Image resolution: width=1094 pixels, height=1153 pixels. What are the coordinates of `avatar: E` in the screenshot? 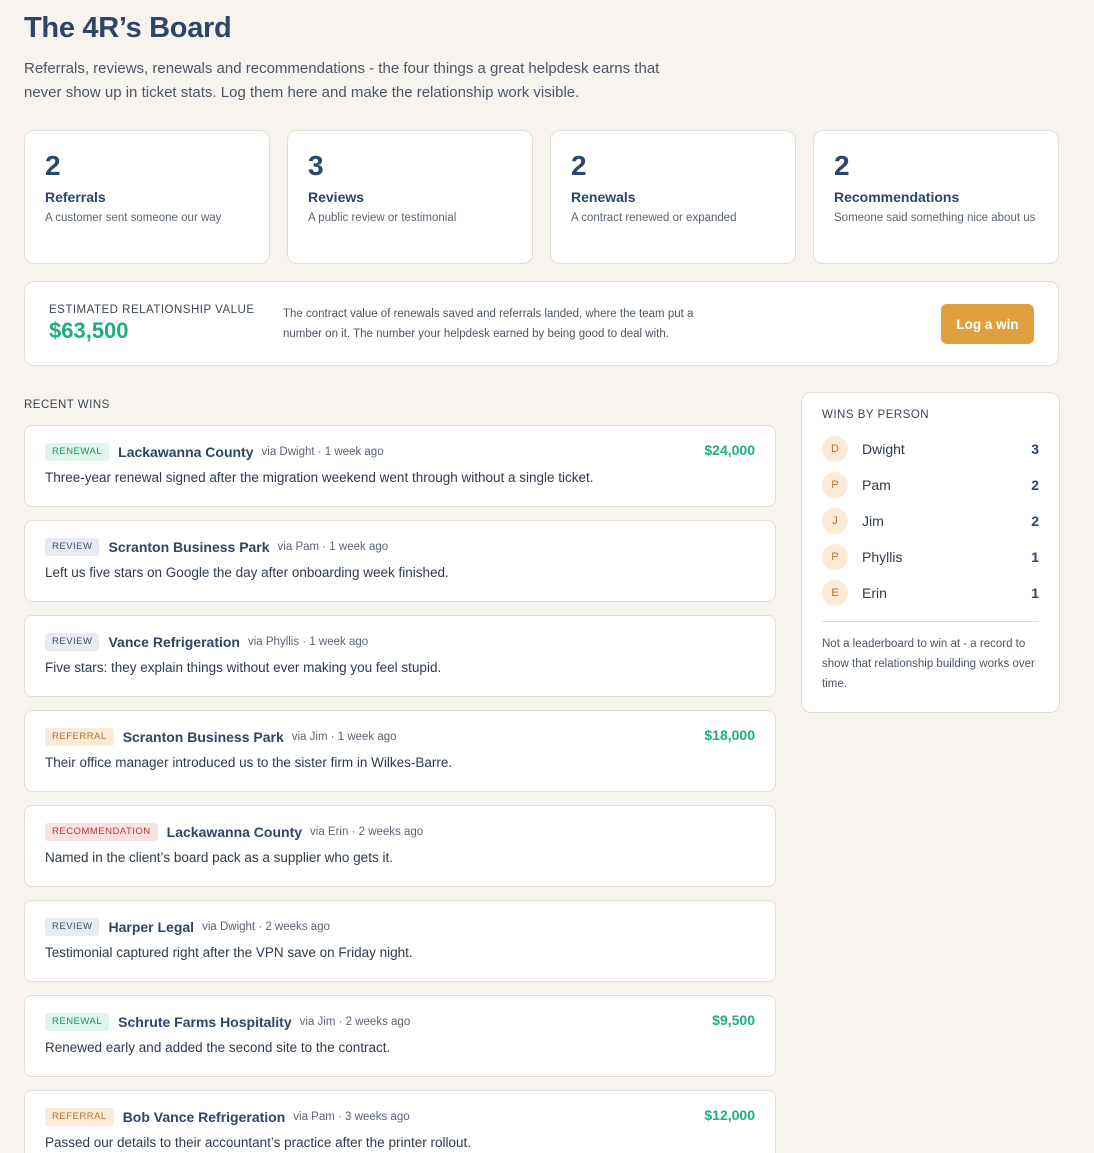 It's located at (835, 593).